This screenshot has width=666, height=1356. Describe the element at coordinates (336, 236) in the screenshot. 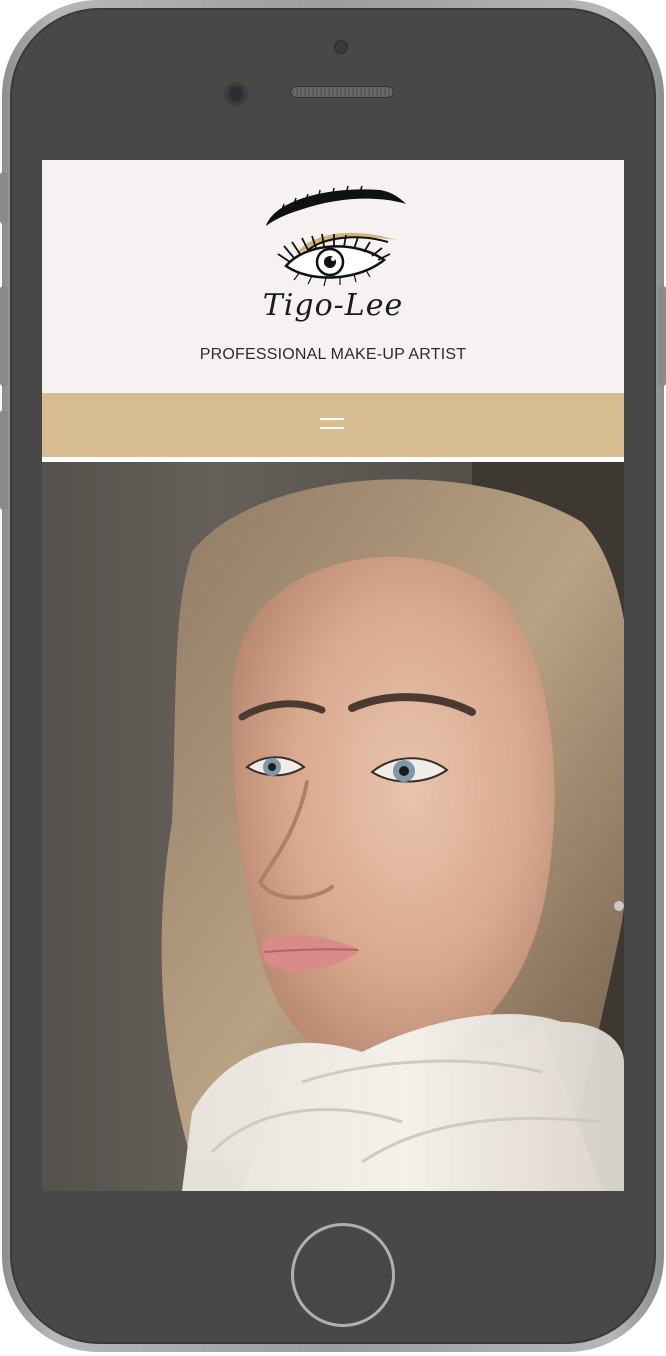

I see `eye-logo-icon` at that location.